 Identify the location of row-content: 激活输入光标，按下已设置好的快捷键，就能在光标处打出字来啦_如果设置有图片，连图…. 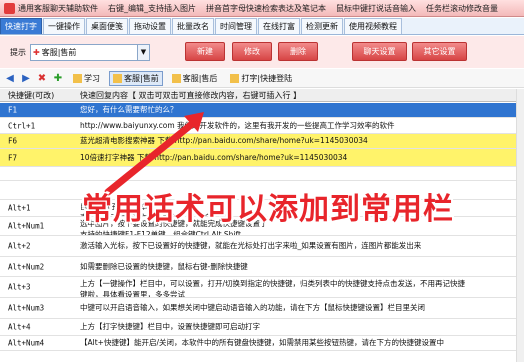
(302, 246).